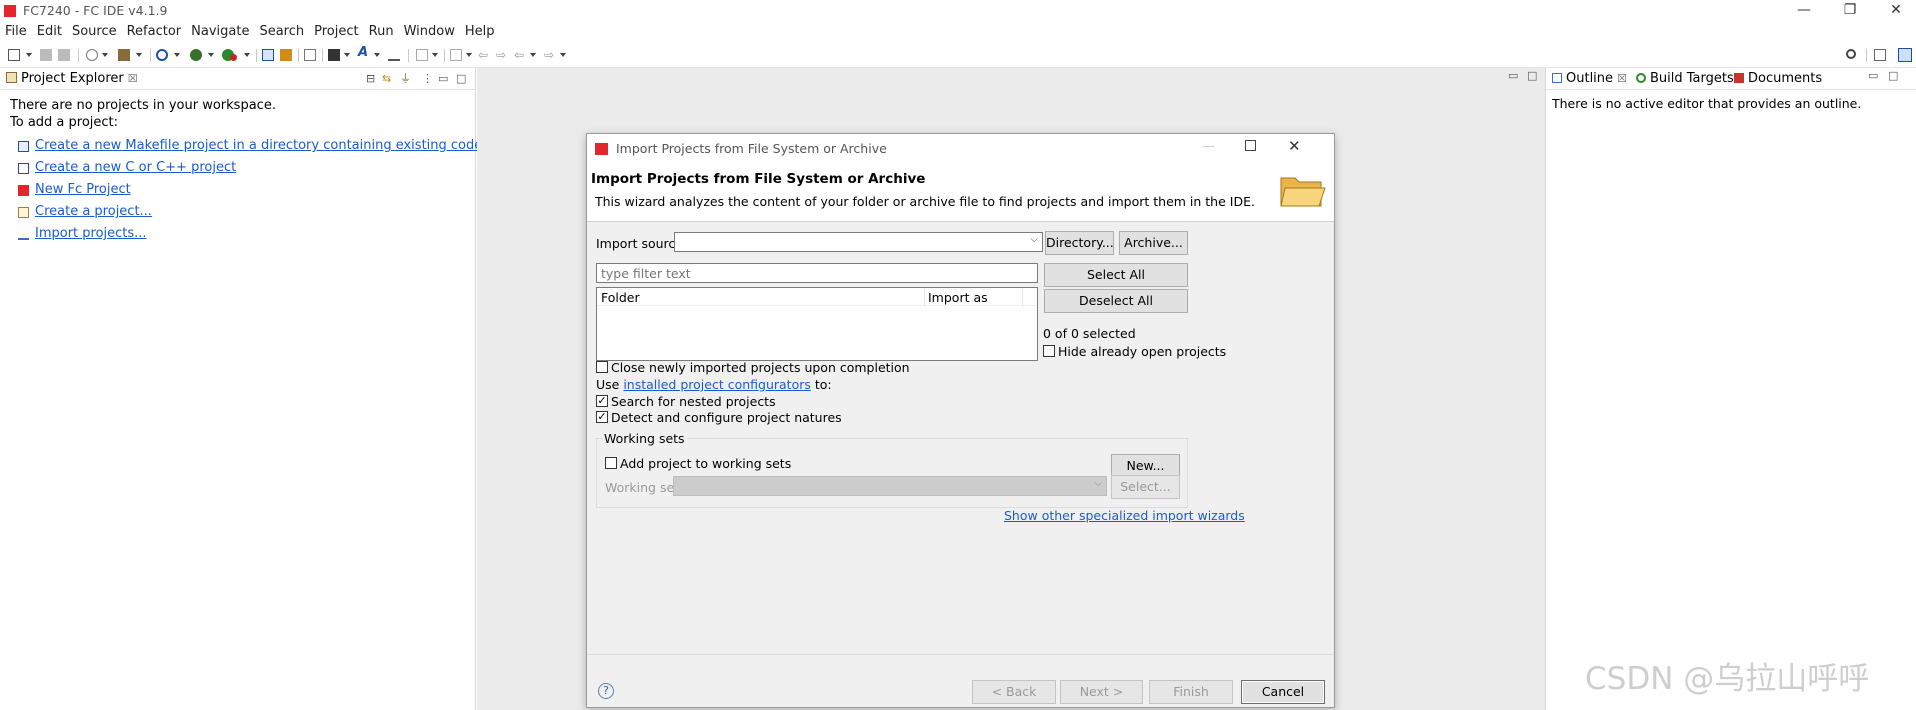  Describe the element at coordinates (154, 31) in the screenshot. I see `menu-refactor: Refactor` at that location.